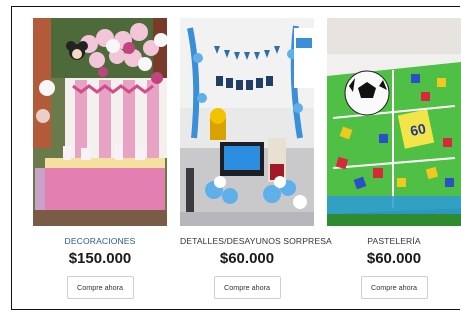 Image resolution: width=461 pixels, height=311 pixels. Describe the element at coordinates (100, 241) in the screenshot. I see `product-title: DECORACIONES` at that location.